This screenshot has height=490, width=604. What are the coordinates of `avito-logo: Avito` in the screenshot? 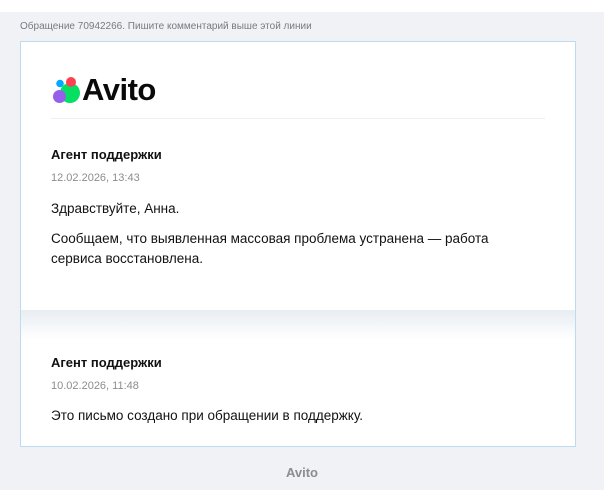 It's located at (121, 90).